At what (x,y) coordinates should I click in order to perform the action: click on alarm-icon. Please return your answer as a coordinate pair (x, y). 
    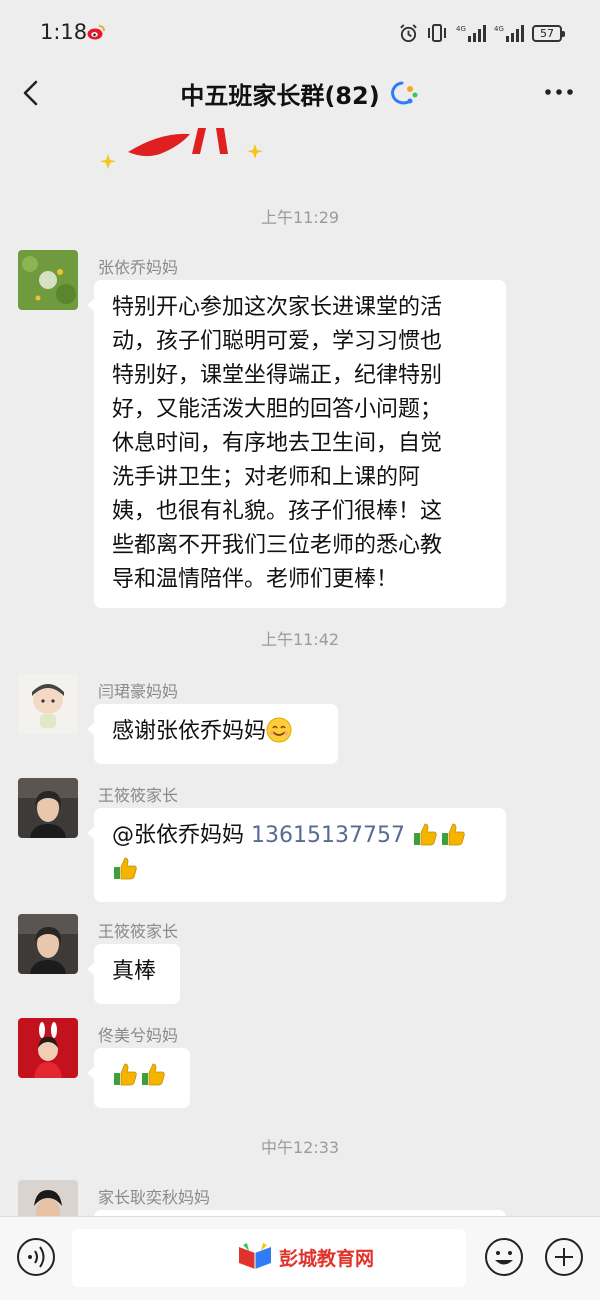
    Looking at the image, I should click on (408, 32).